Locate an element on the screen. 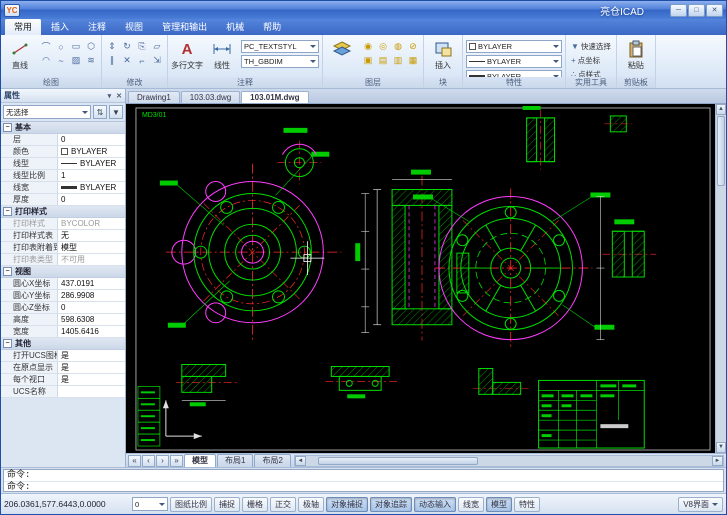 Image resolution: width=727 pixels, height=515 pixels. circle-tool-icon: ○ is located at coordinates (61, 46).